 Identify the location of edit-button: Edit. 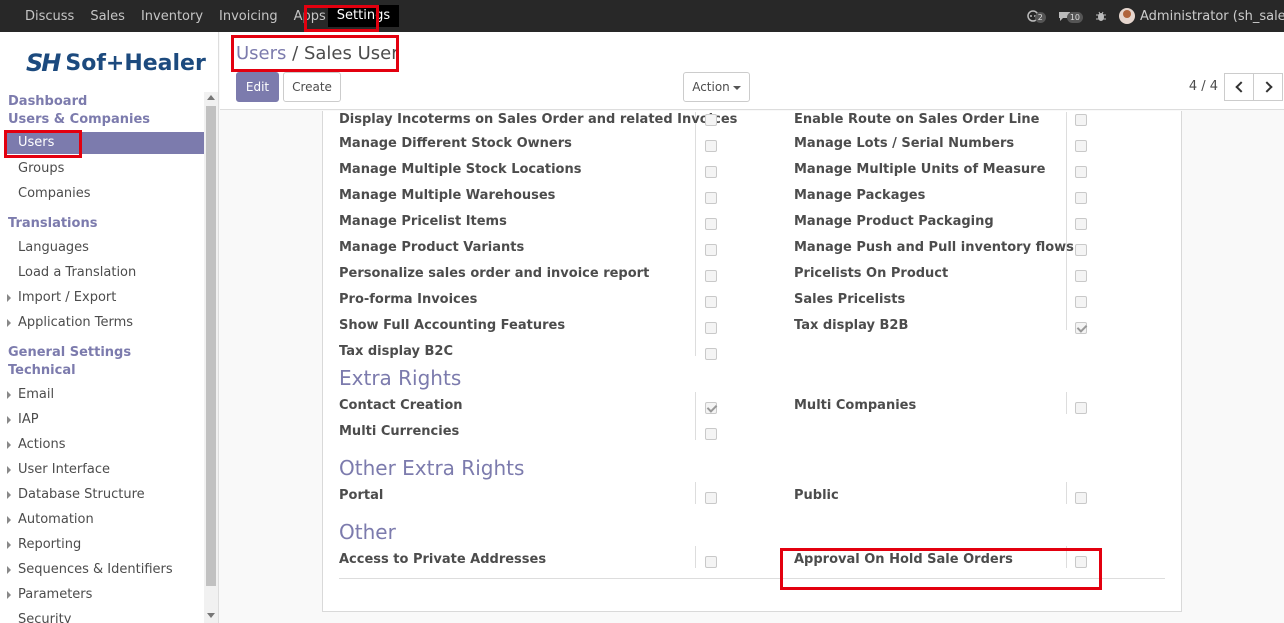
(257, 87).